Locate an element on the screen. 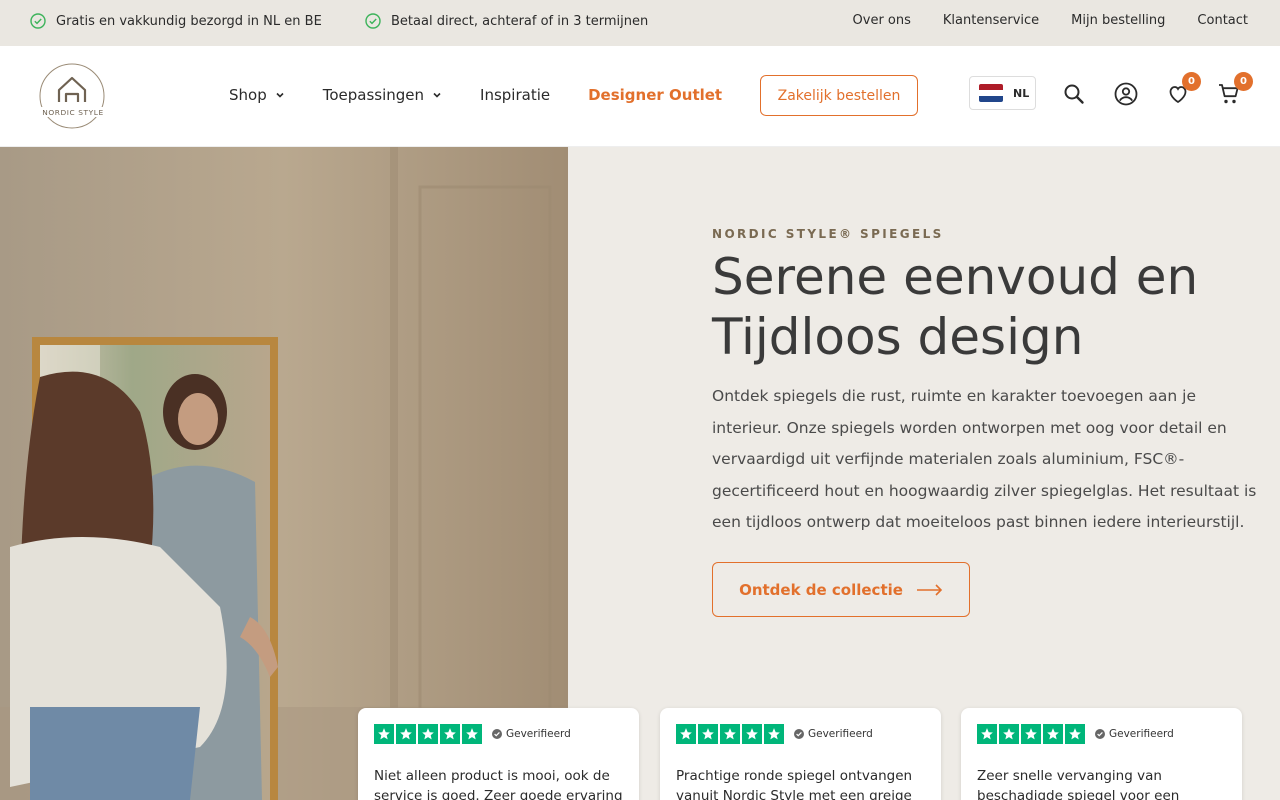  usp-delivery: Gratis en vakkundig bezorgd in NL en BE is located at coordinates (176, 21).